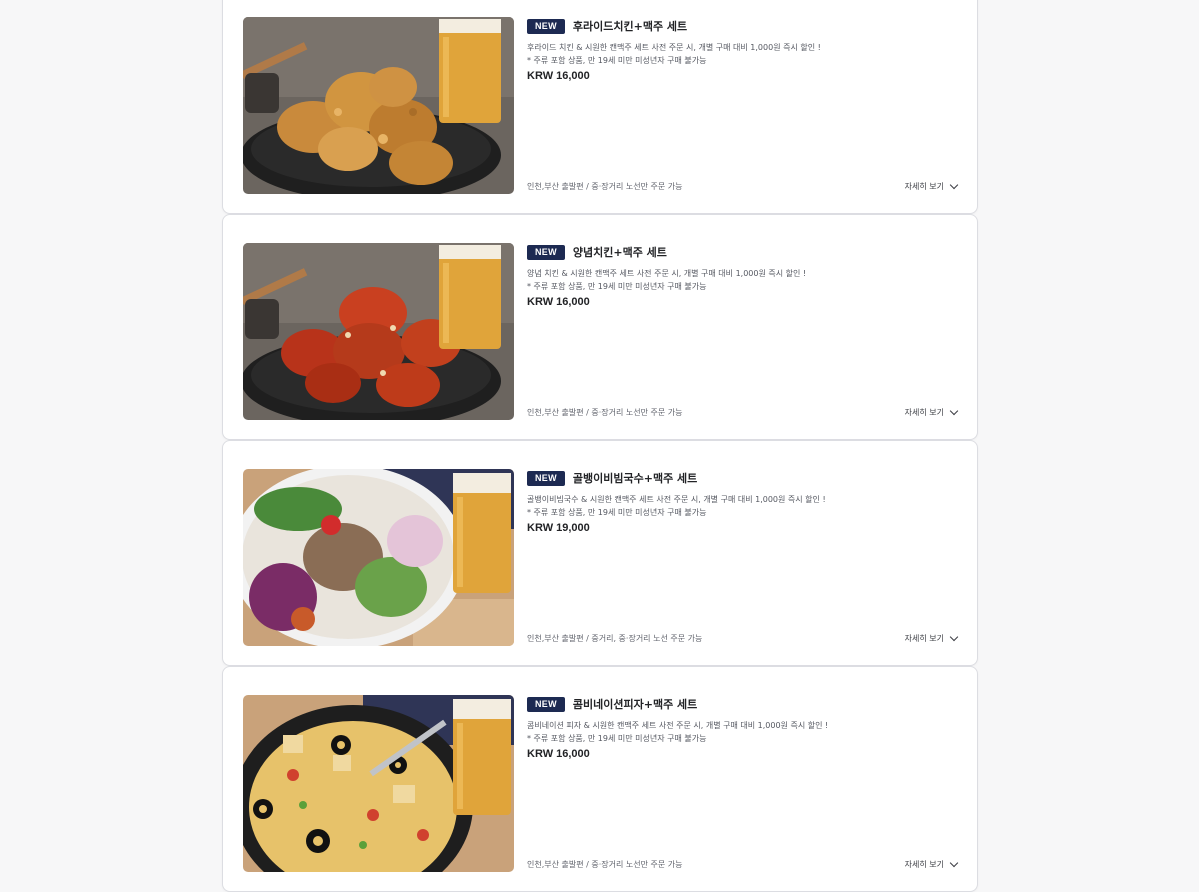  What do you see at coordinates (743, 638) in the screenshot?
I see `card-footer: 인천,부산 출발편 / 중거리, 중·장거리 노선 주문 가능 자세히 보기` at bounding box center [743, 638].